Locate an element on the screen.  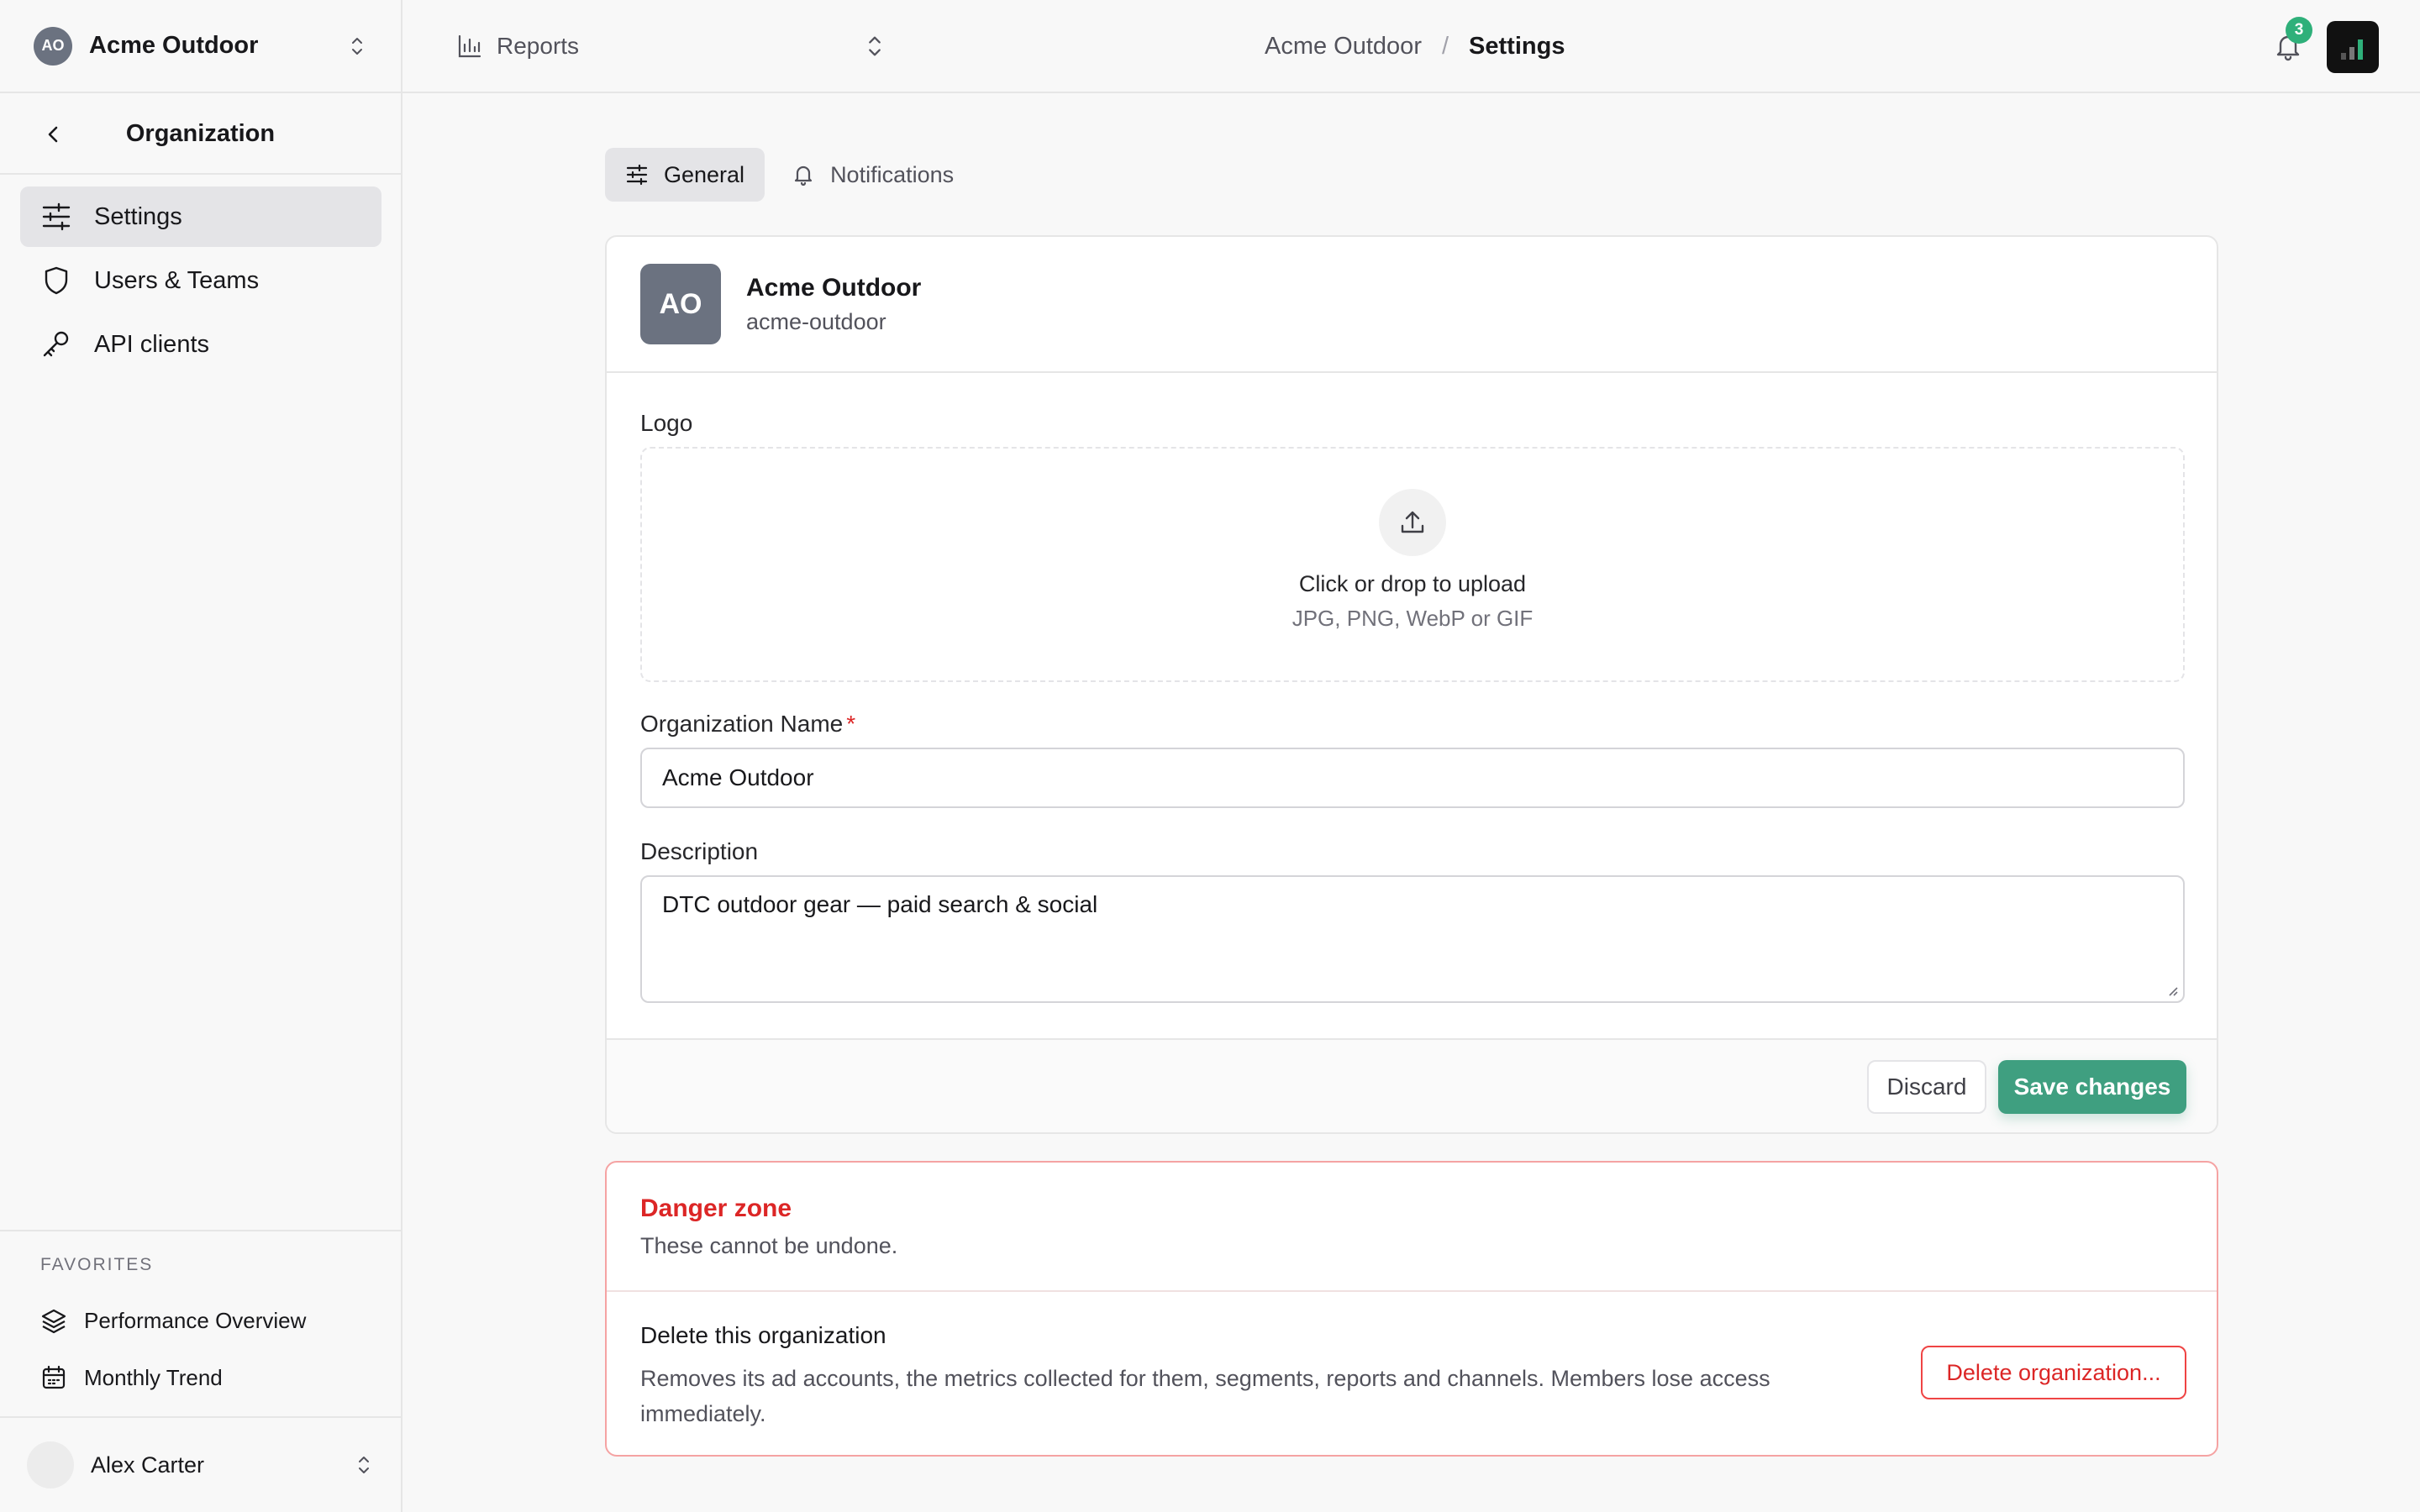
breadcrumb-parent: Acme Outdoor is located at coordinates (1344, 46).